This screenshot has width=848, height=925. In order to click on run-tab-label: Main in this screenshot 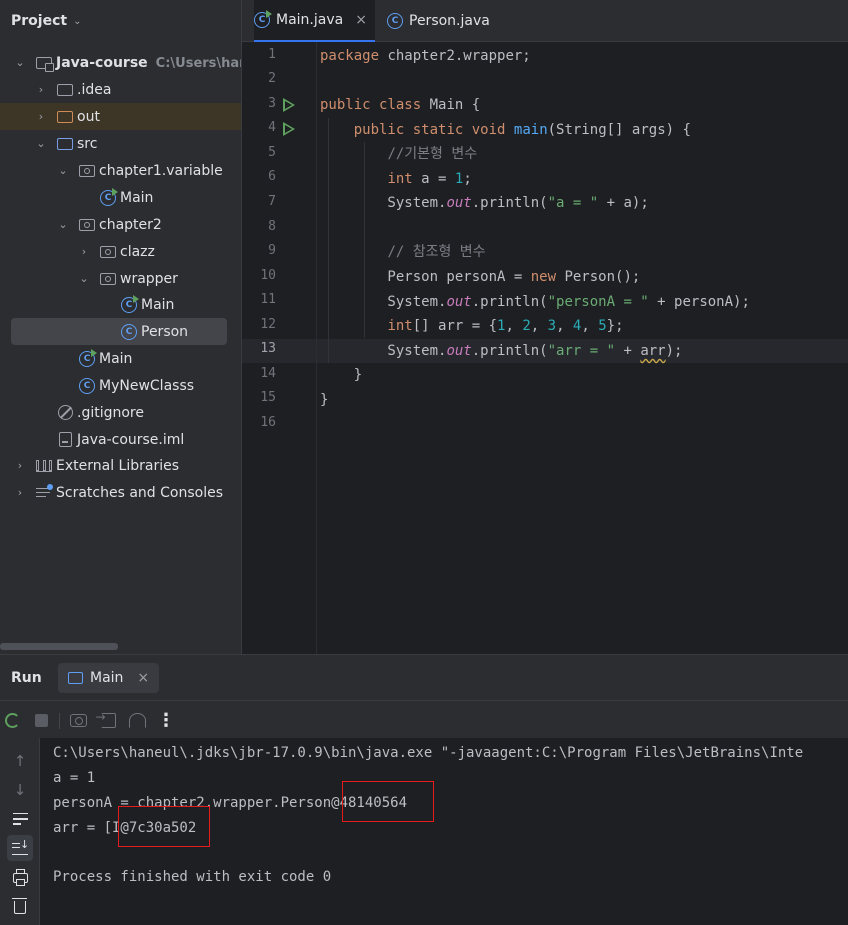, I will do `click(107, 678)`.